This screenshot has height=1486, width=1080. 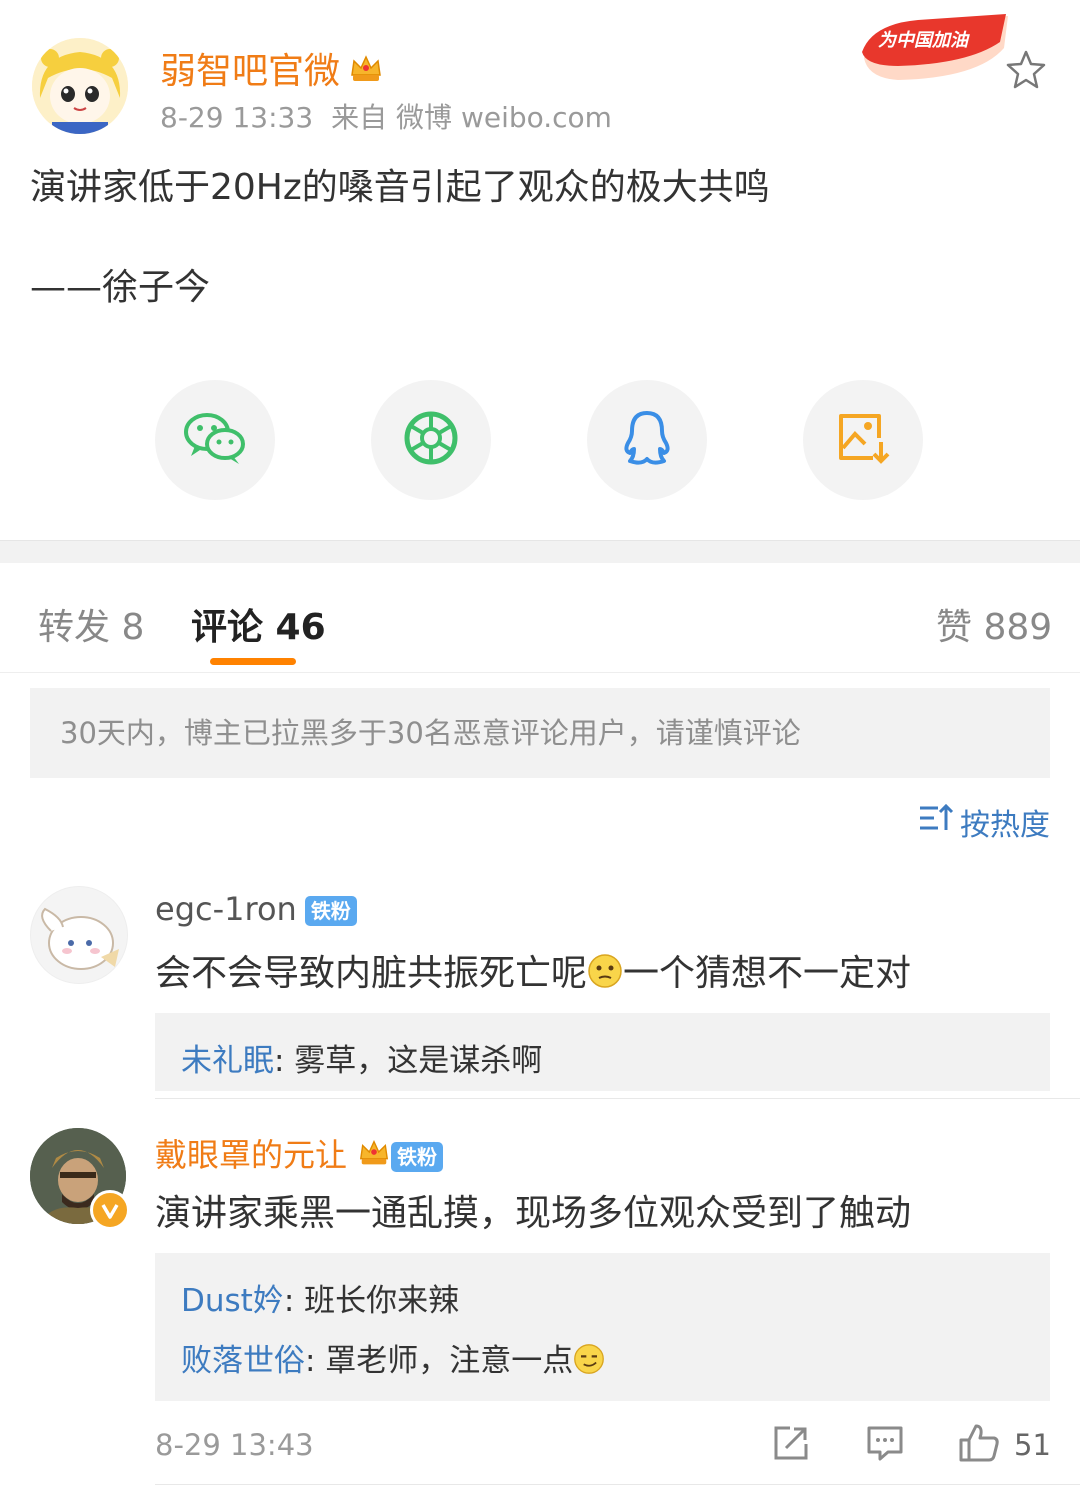 I want to click on share-moments-button, so click(x=431, y=440).